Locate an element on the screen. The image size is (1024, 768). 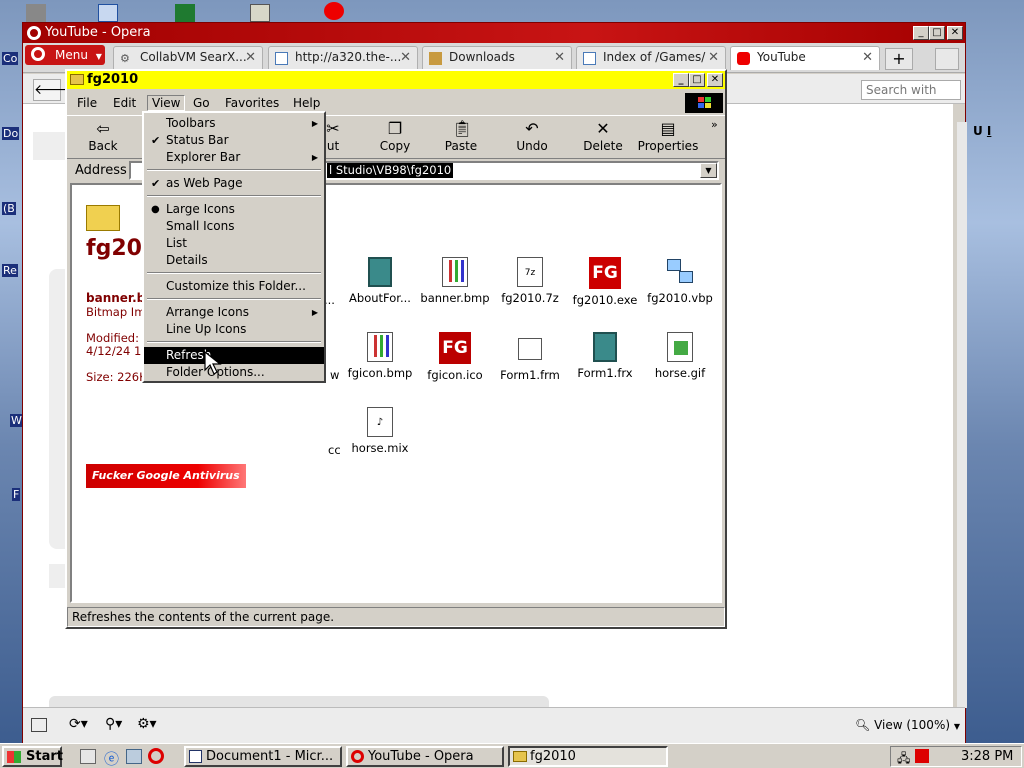
file-item: FG fg2010.exe is located at coordinates (605, 282).